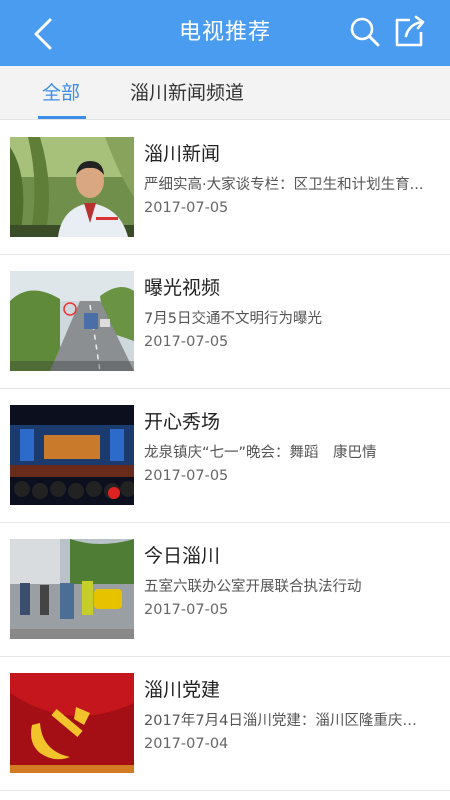 This screenshot has height=800, width=450. What do you see at coordinates (186, 744) in the screenshot?
I see `item-date: 2017-07-04` at bounding box center [186, 744].